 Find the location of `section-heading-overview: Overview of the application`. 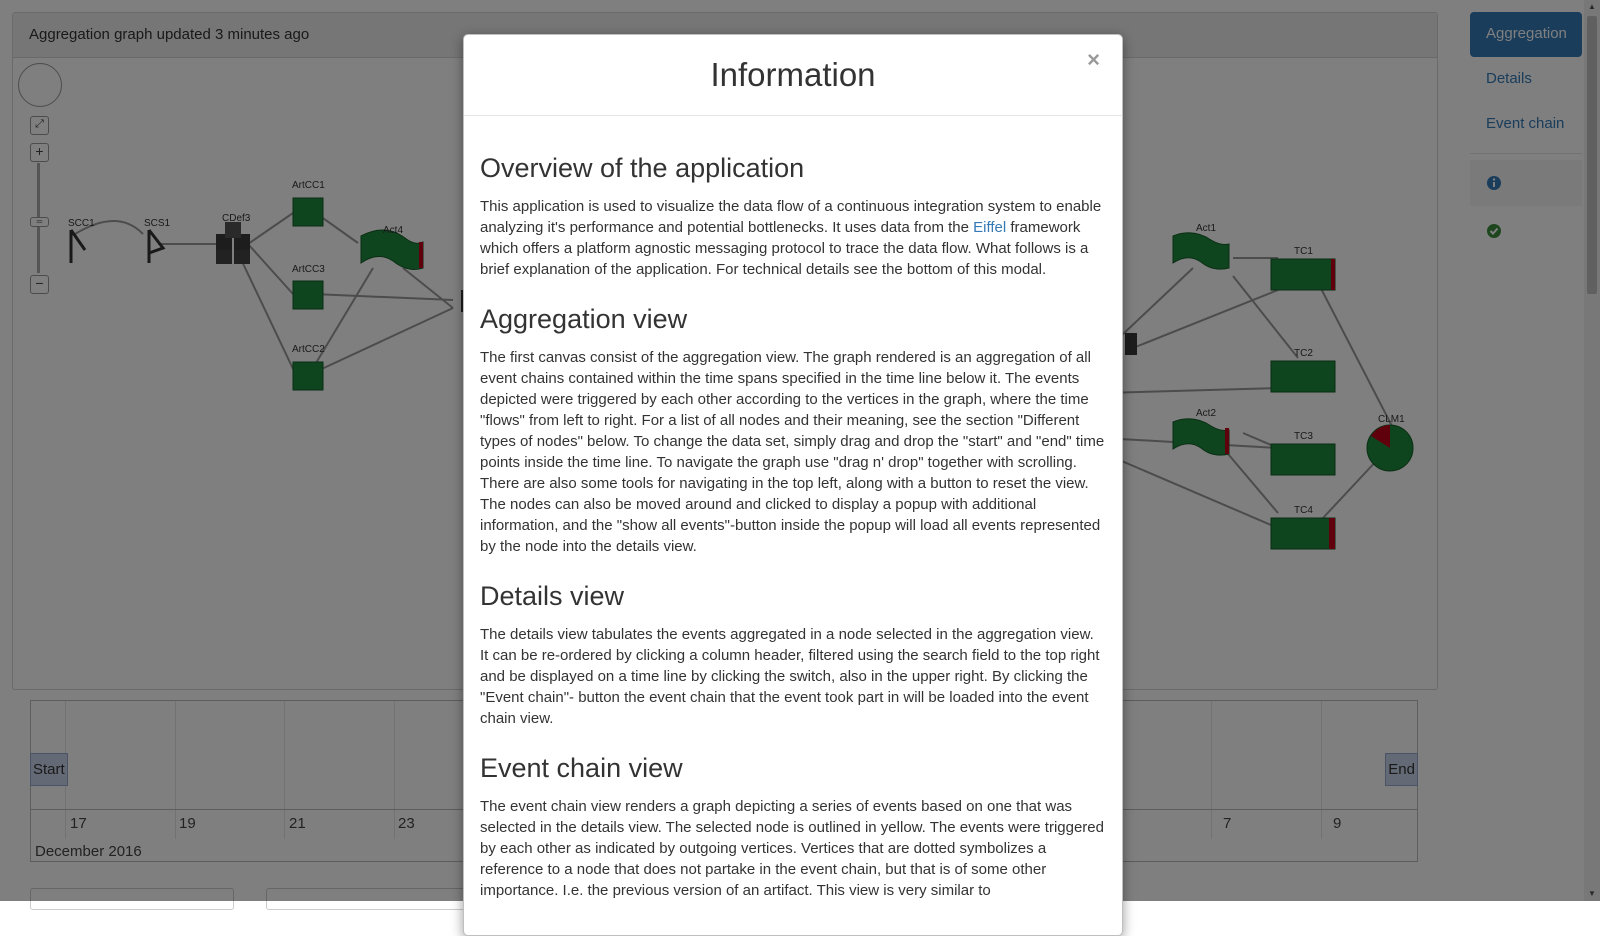

section-heading-overview: Overview of the application is located at coordinates (642, 168).